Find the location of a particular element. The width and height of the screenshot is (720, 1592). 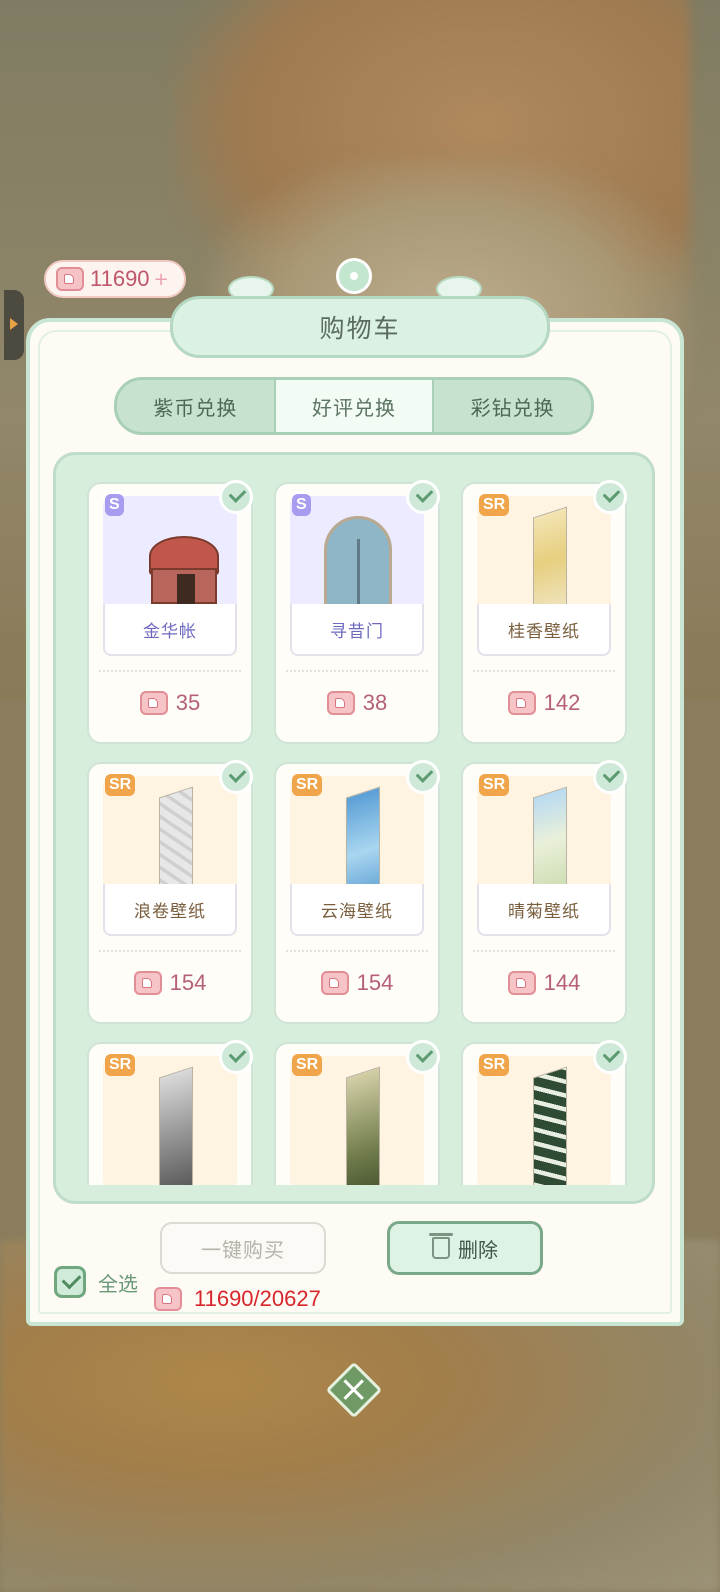

item-name: 桂香壁纸 is located at coordinates (544, 631).